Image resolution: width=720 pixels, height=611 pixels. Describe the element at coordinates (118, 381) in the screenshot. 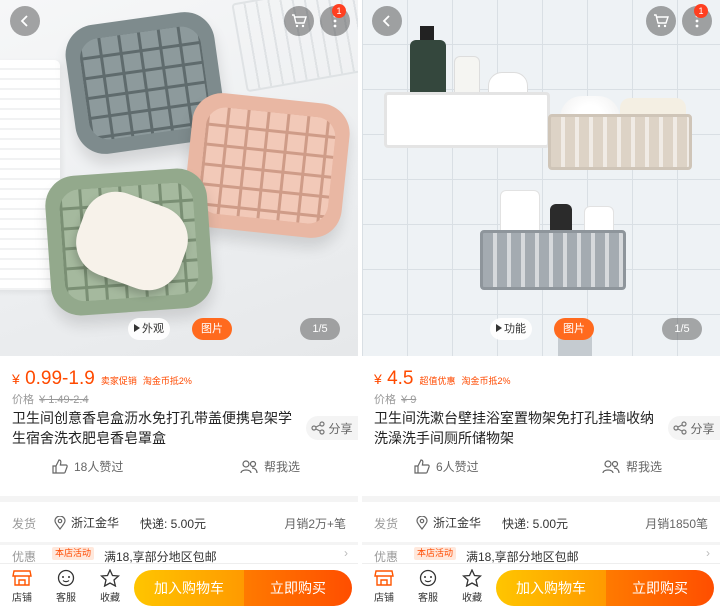

I see `promo-tag: 卖家促销` at that location.